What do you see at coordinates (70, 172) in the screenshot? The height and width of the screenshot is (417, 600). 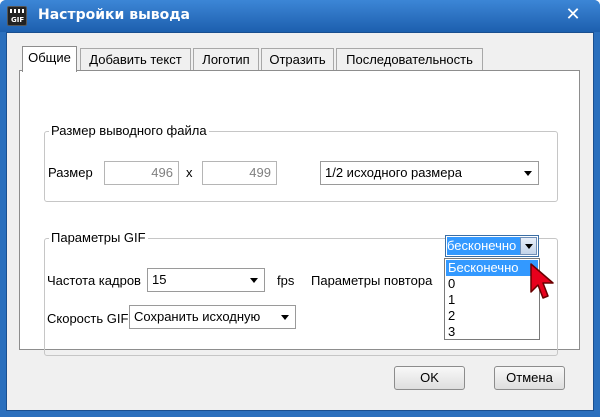 I see `size-label: Размер` at bounding box center [70, 172].